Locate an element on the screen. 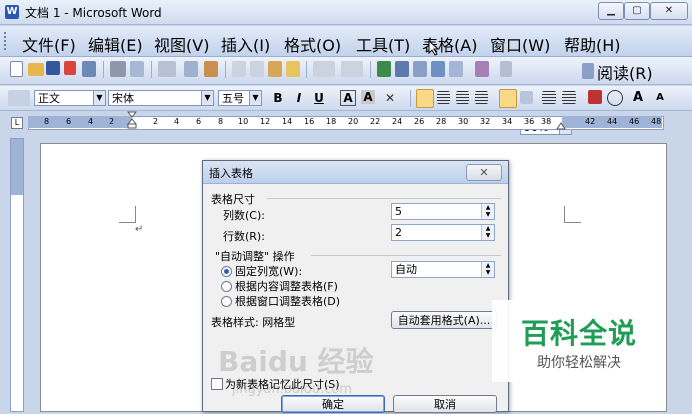 This screenshot has height=414, width=692. autofit-content-label: 根据内容调整表格(F) is located at coordinates (286, 286).